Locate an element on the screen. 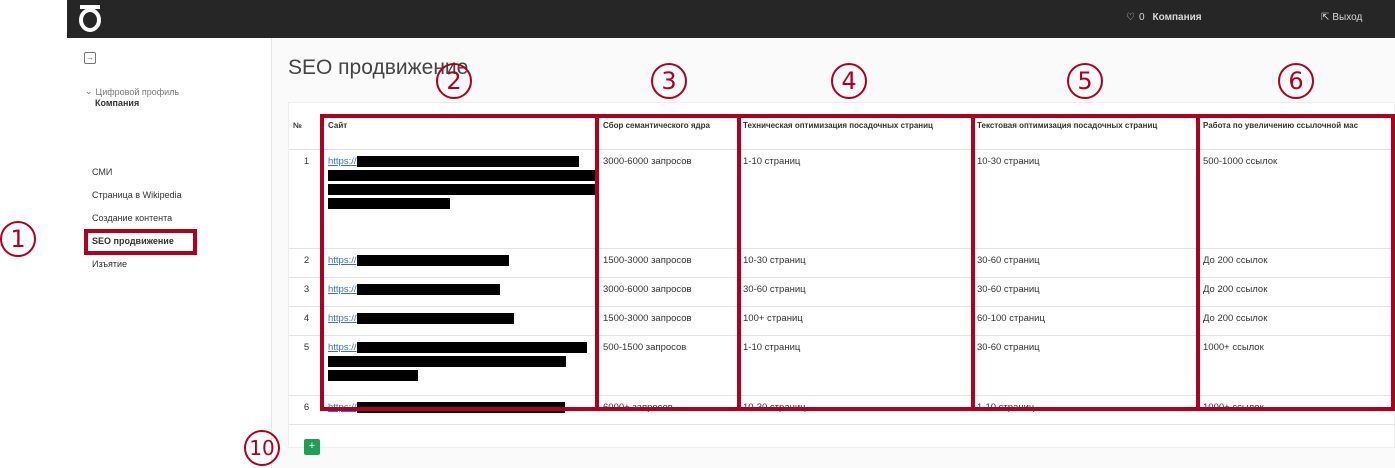 Image resolution: width=1395 pixels, height=468 pixels. sidebar-item-removal: Изъятие is located at coordinates (137, 268).